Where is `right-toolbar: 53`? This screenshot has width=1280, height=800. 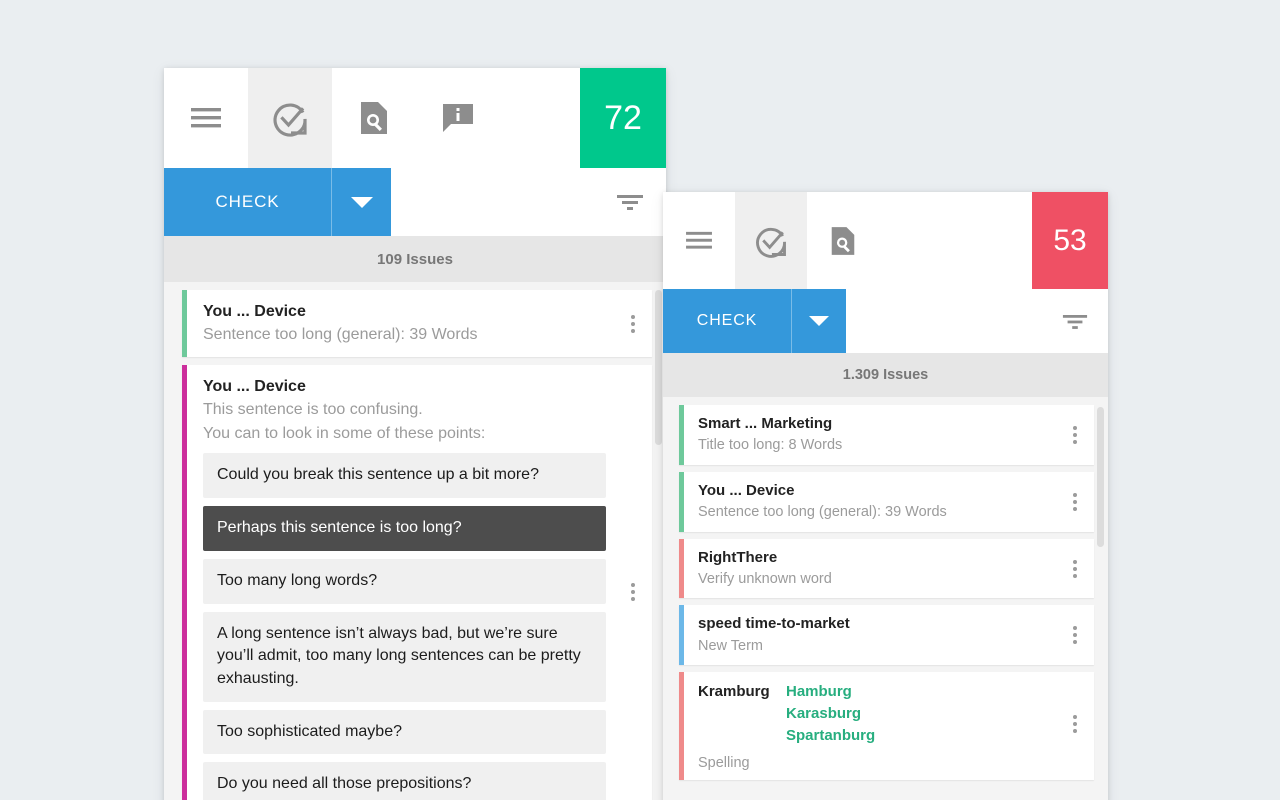 right-toolbar: 53 is located at coordinates (885, 240).